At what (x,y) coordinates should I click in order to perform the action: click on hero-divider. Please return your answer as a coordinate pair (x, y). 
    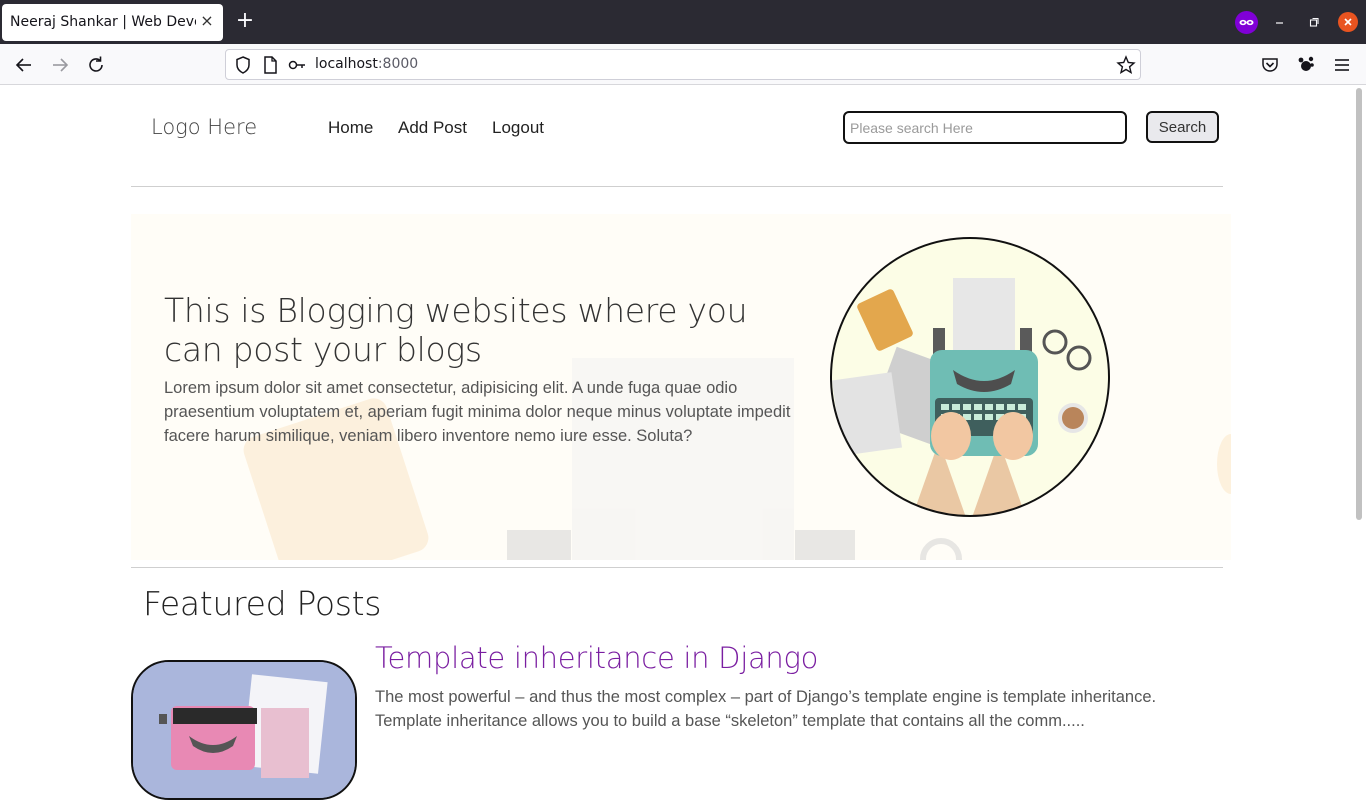
    Looking at the image, I should click on (677, 567).